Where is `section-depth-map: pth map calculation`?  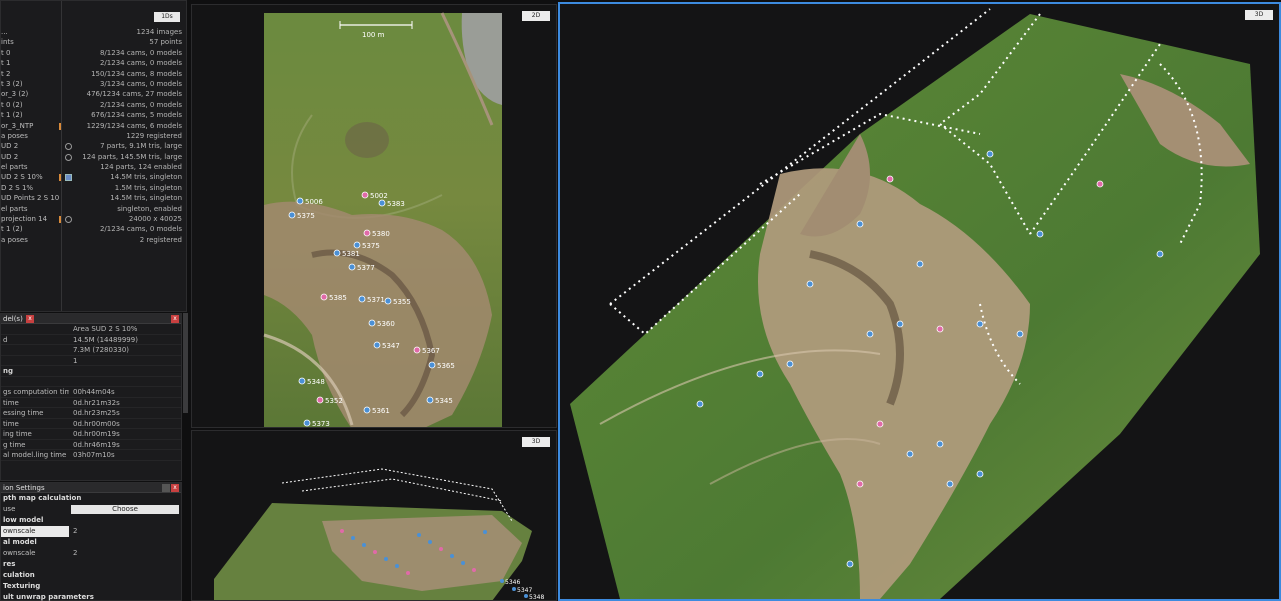
section-depth-map: pth map calculation is located at coordinates (91, 498).